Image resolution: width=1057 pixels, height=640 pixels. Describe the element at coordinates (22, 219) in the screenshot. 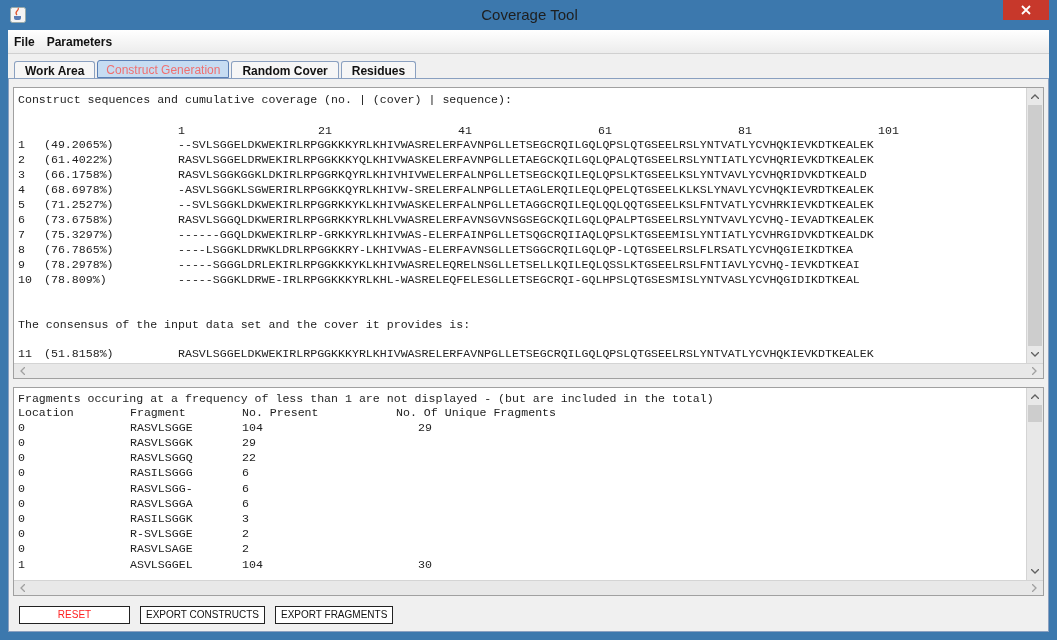

I see `construct-number: 6` at that location.